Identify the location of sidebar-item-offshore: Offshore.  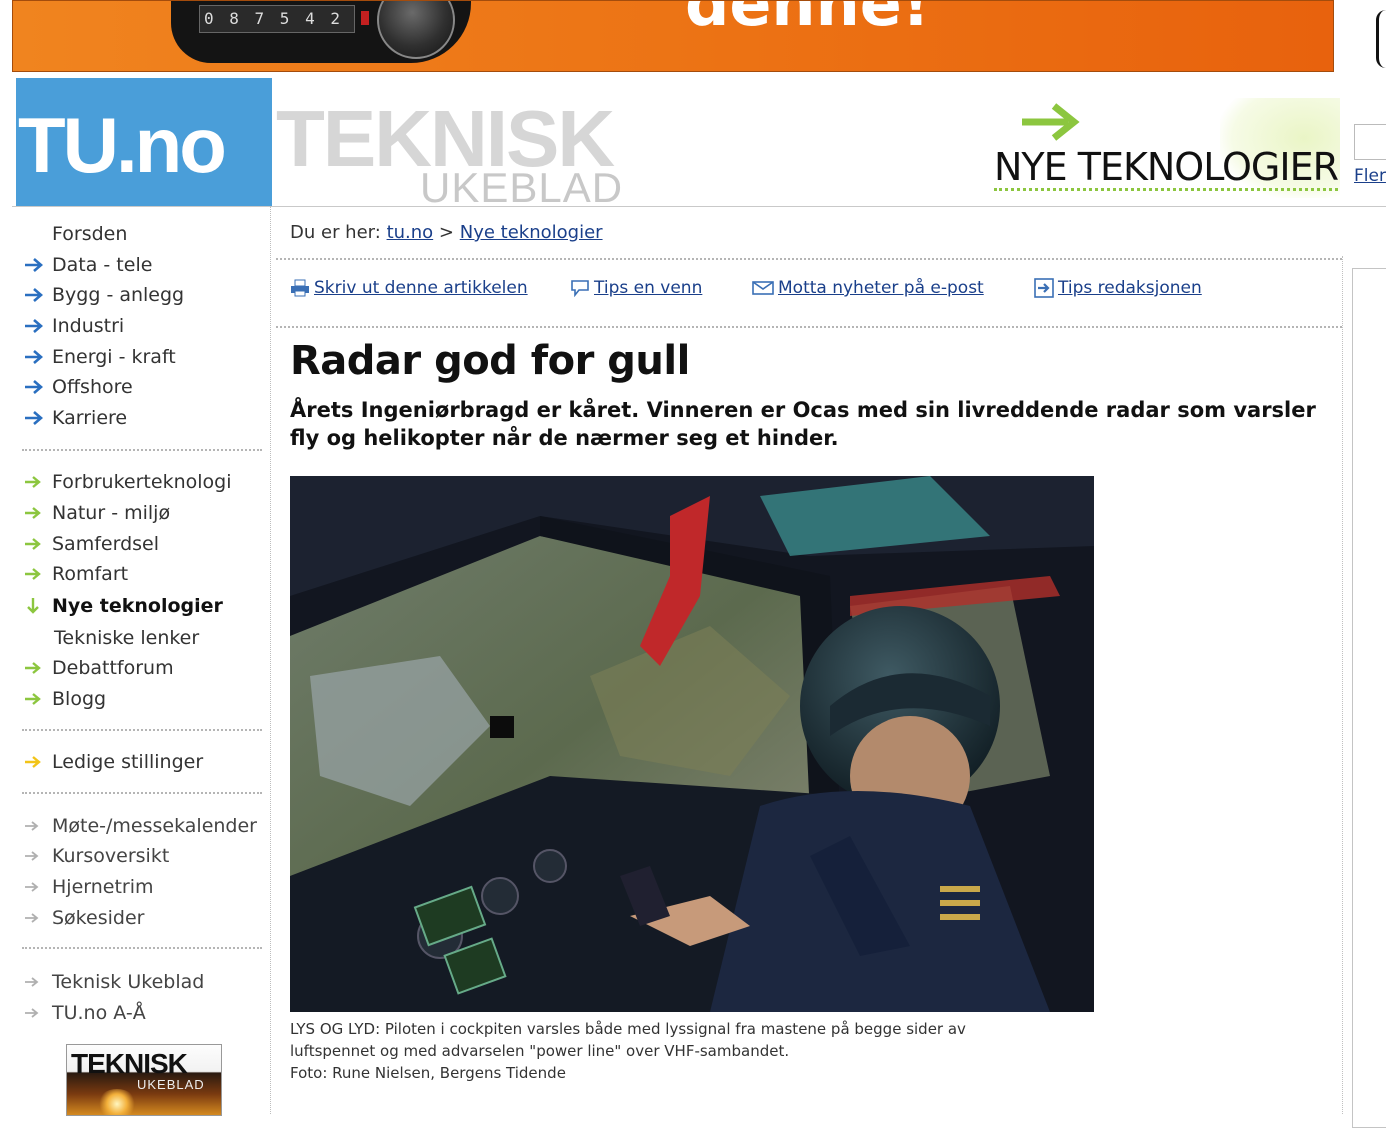
(78, 387).